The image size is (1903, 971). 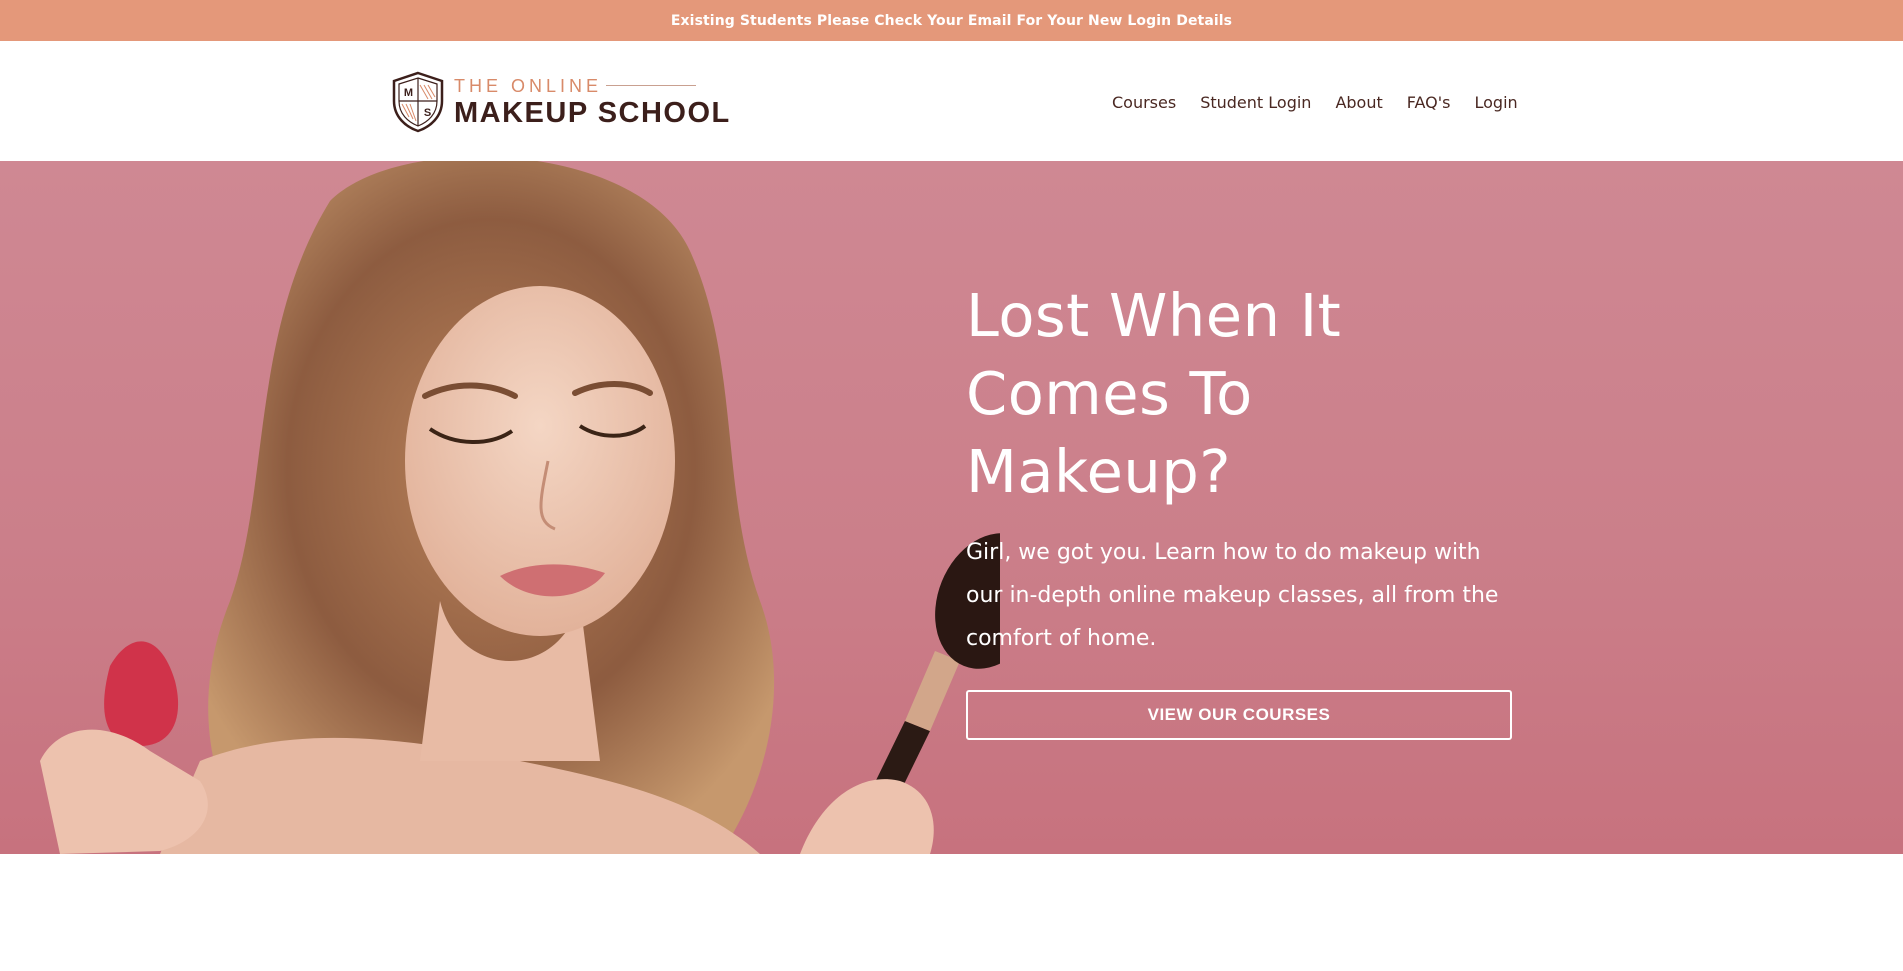 I want to click on hero-title: Lost When It Comes To Makeup?, so click(x=1246, y=394).